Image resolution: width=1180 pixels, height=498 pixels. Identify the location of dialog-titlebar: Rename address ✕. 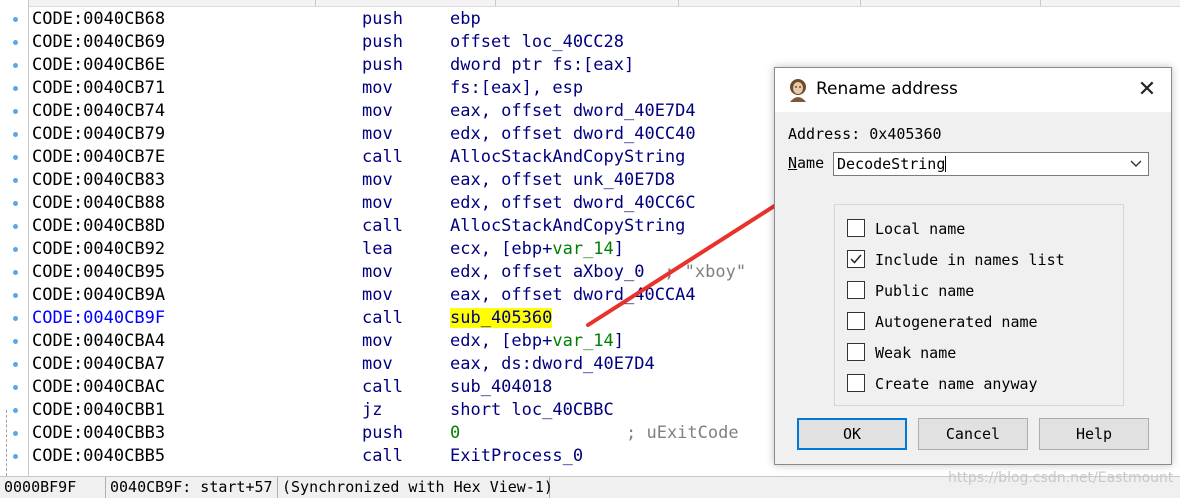
(973, 90).